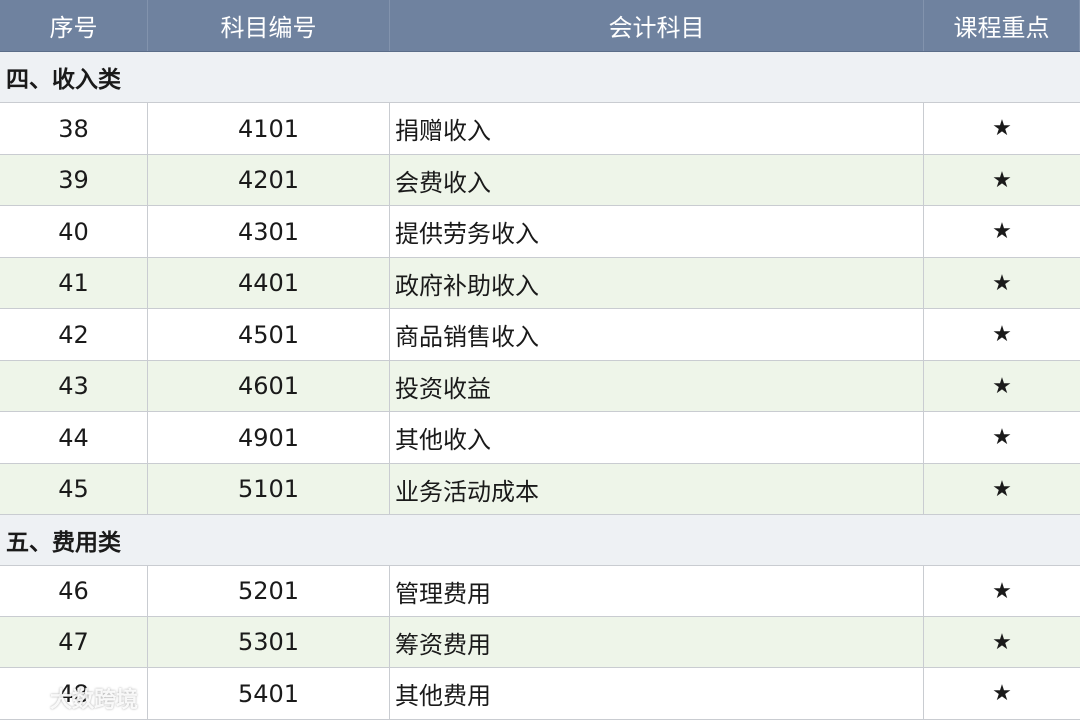 The image size is (1080, 720). I want to click on table-row: 40 4301 提供劳务收入 ★, so click(540, 232).